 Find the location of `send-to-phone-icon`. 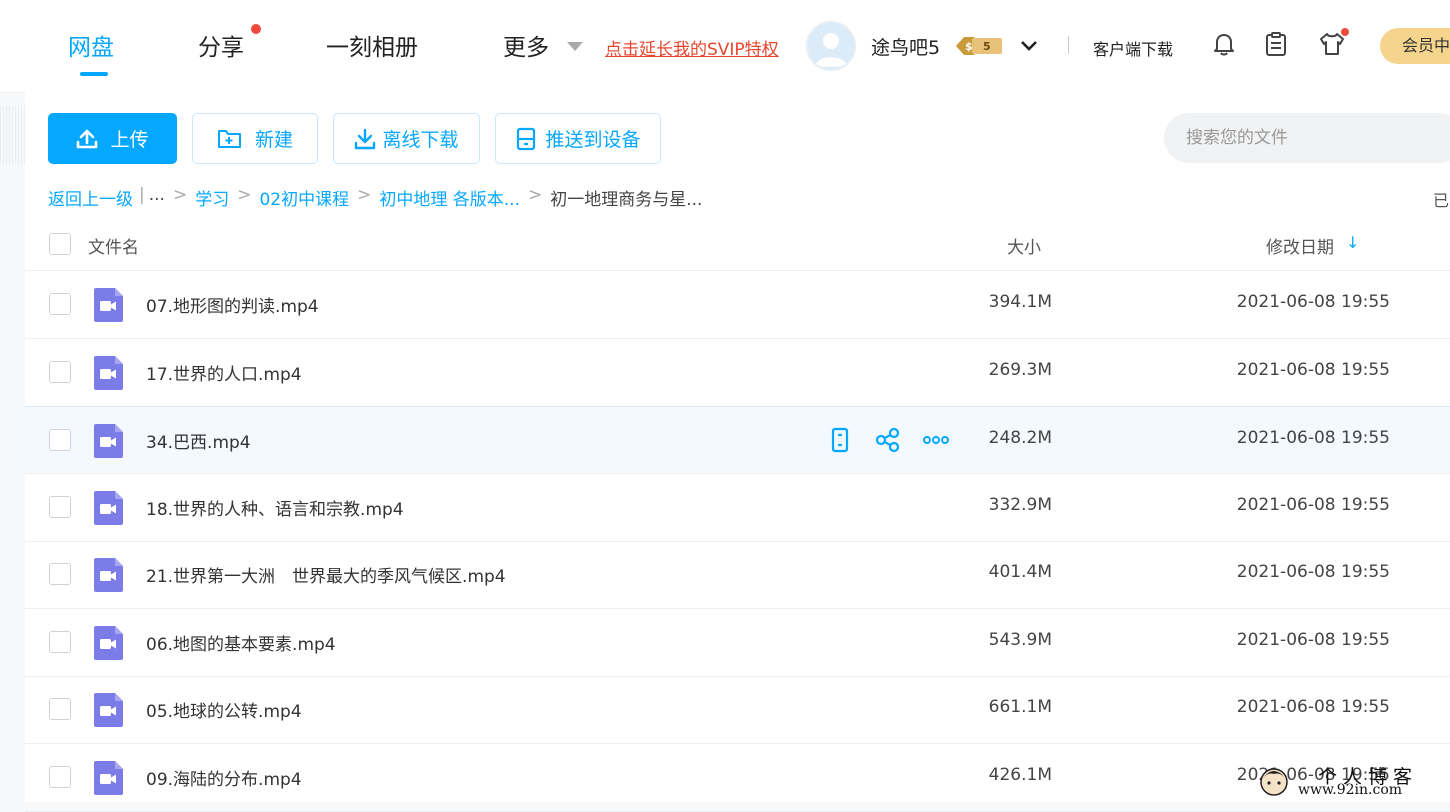

send-to-phone-icon is located at coordinates (840, 440).